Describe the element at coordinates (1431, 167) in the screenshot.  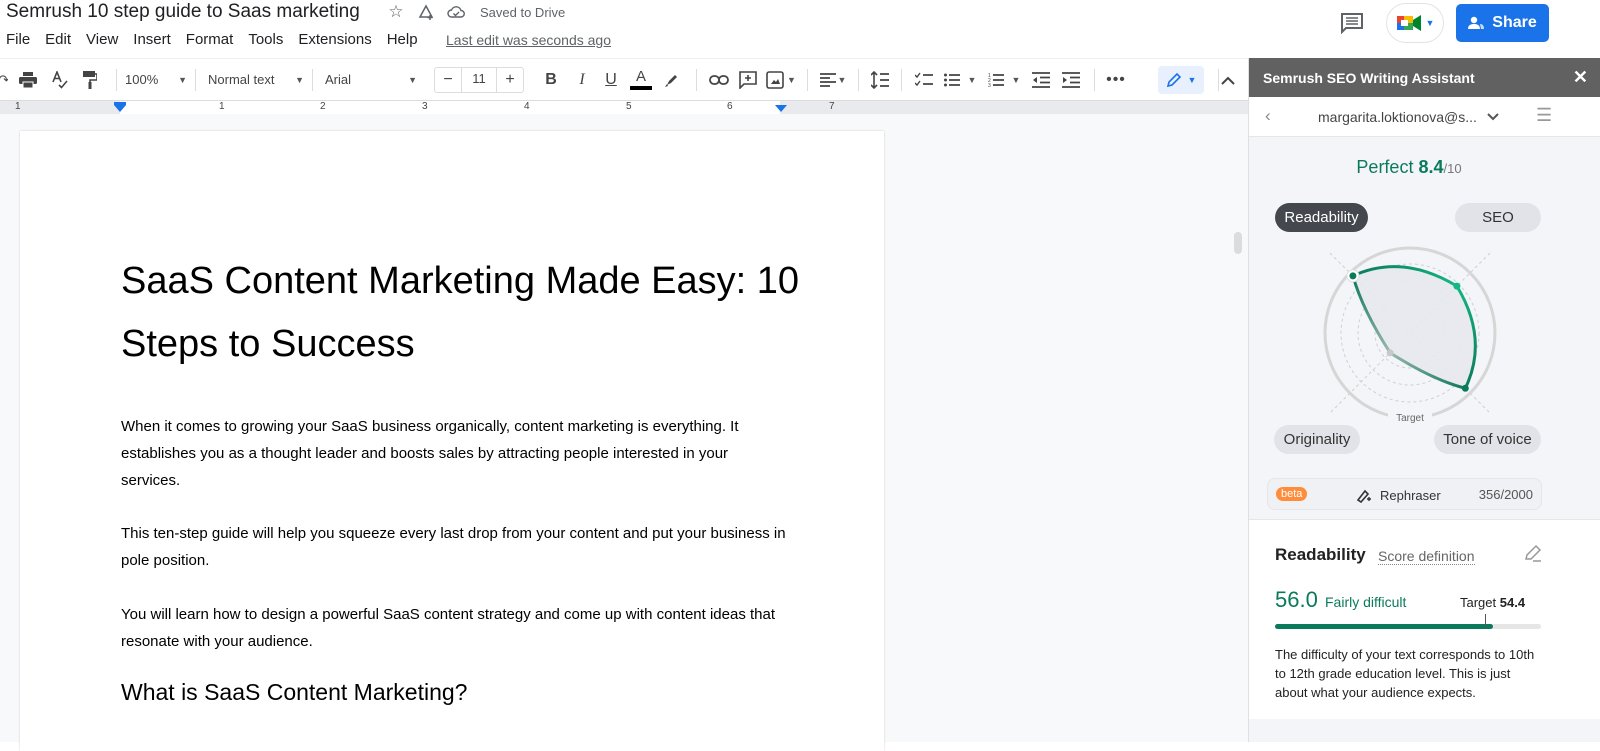
I see `score-value: 8.4` at that location.